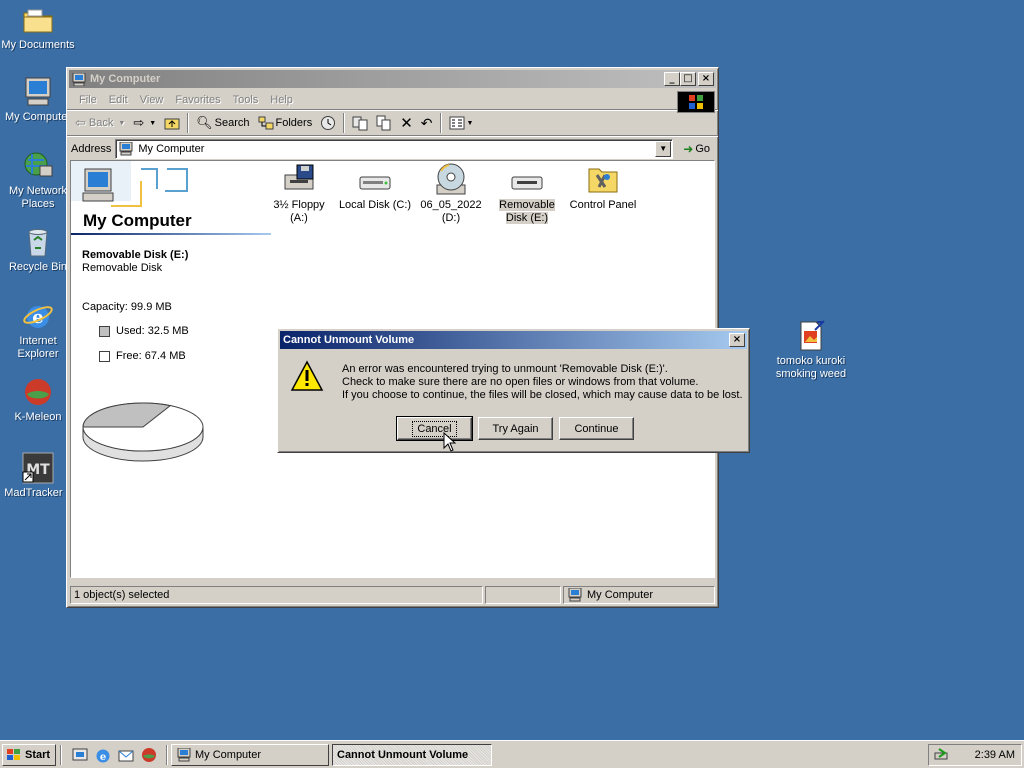  What do you see at coordinates (451, 218) in the screenshot?
I see `drive-label-line2: (D:)` at bounding box center [451, 218].